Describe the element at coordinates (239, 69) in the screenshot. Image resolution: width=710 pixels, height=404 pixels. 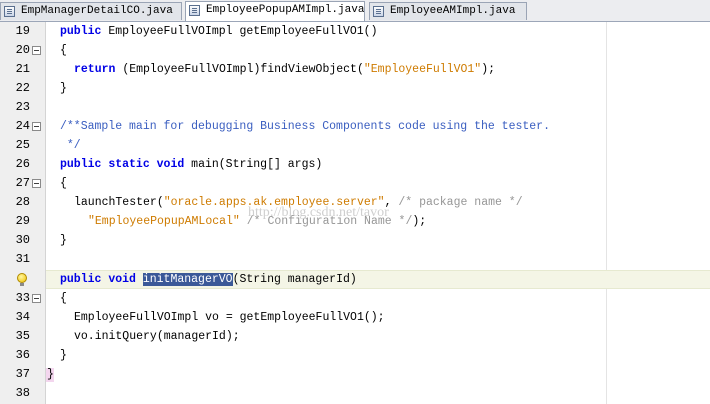
I see `code-token: (EmployeeFullVOImpl)findViewObject(` at that location.